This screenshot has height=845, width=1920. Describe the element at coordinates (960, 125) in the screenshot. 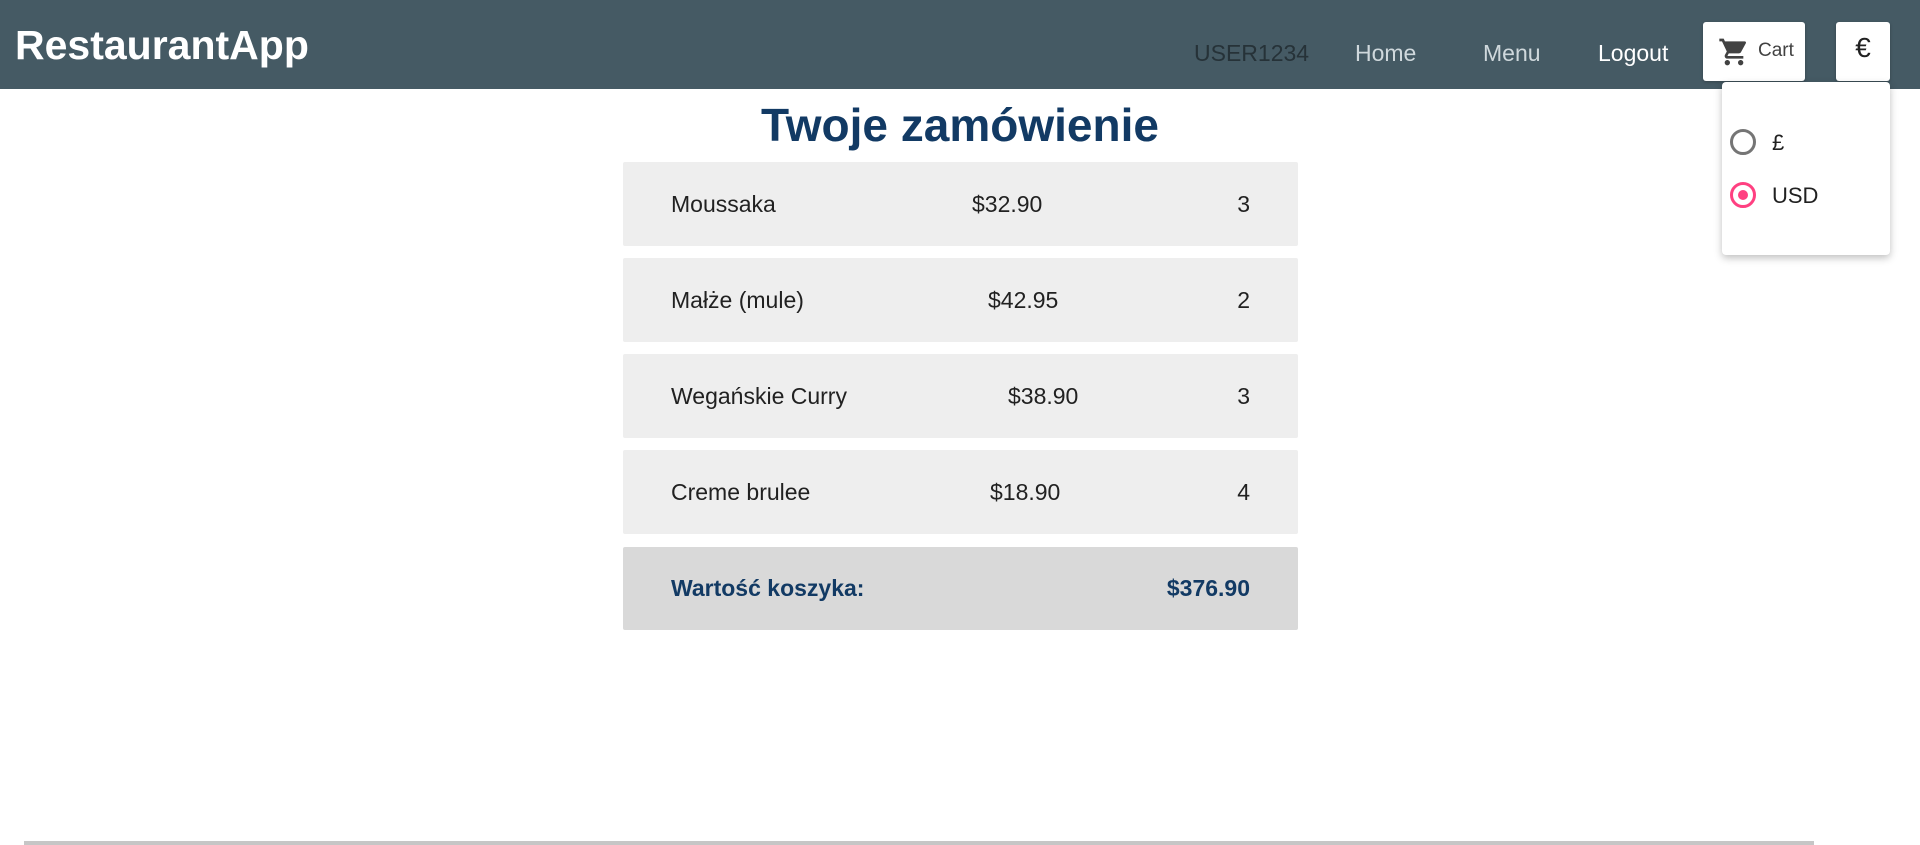

I see `page-title: Twoje zamówienie` at that location.